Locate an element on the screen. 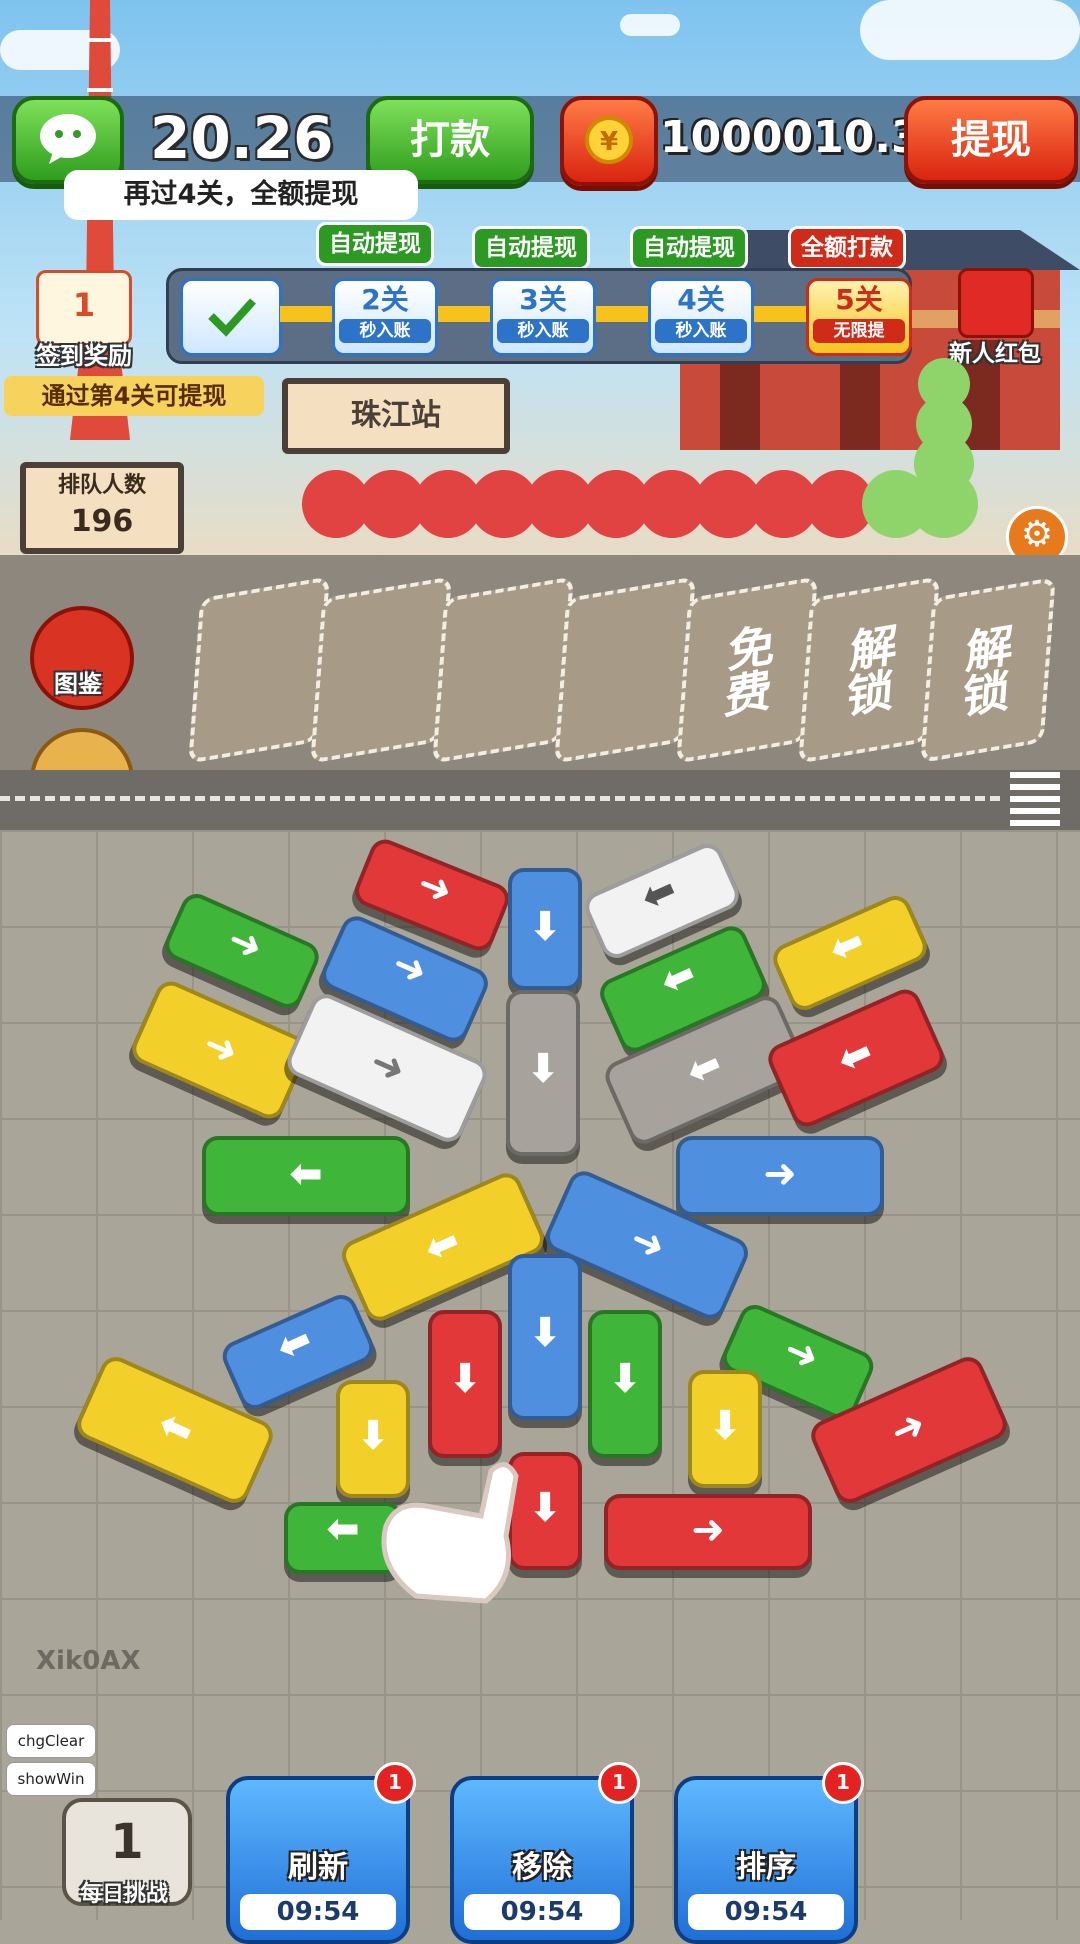  atlas-label: 图鉴 is located at coordinates (78, 684).